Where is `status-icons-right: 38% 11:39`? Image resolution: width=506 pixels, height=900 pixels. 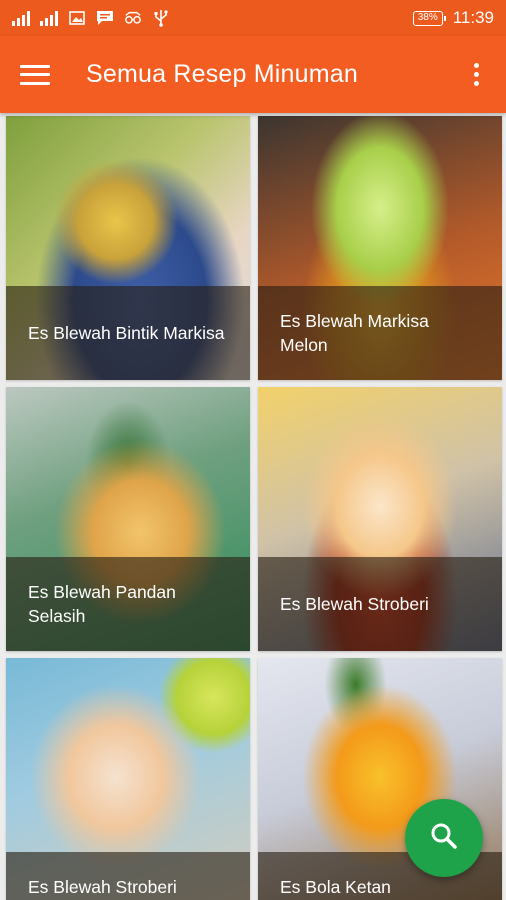
status-icons-right: 38% 11:39 is located at coordinates (453, 18).